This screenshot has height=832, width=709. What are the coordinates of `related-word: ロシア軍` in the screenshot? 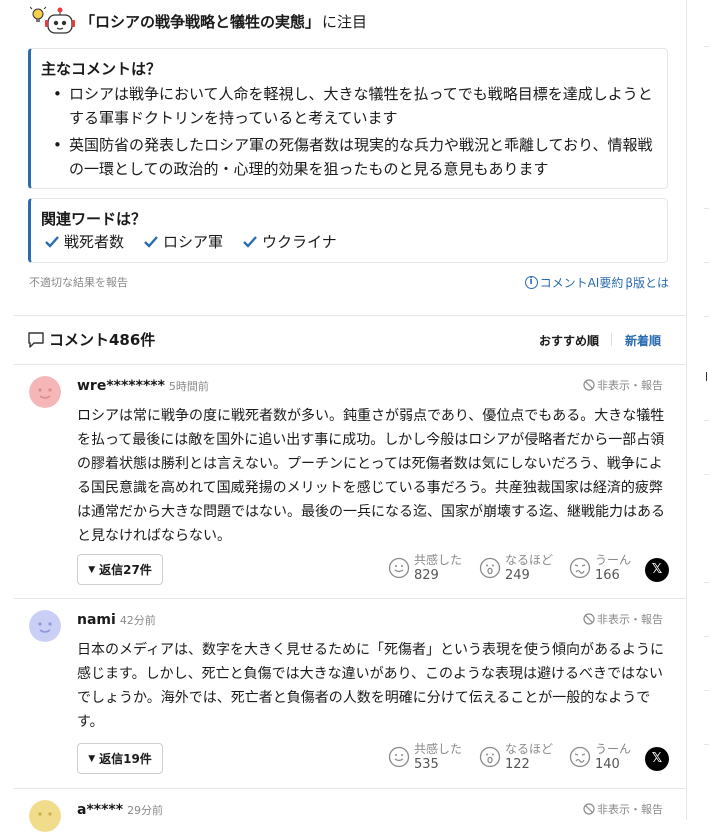 It's located at (183, 241).